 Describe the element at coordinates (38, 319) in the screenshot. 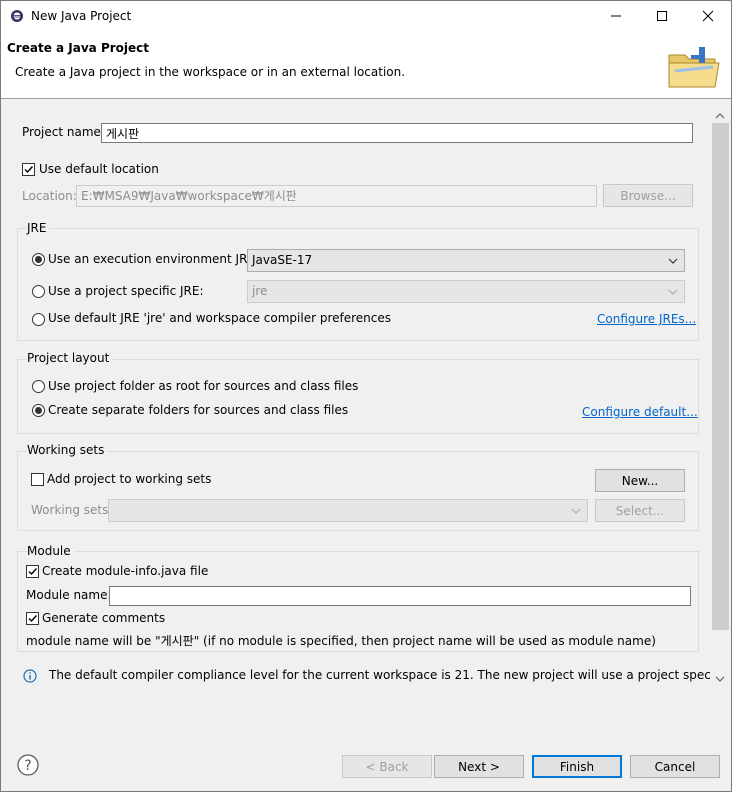

I see `jre-default-radio` at that location.